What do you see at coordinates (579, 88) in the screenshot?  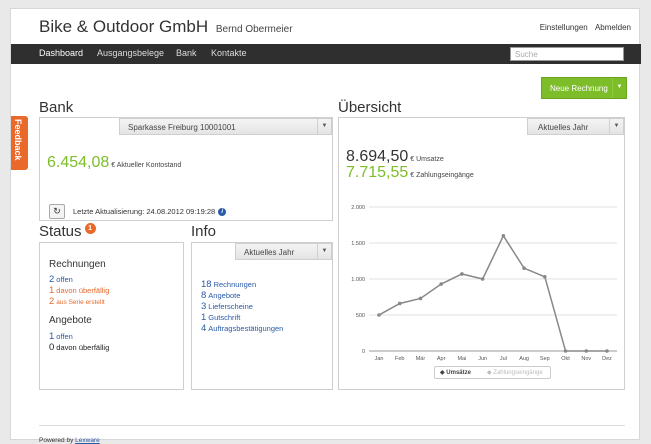 I see `new-invoice-label: Neue Rechnung` at bounding box center [579, 88].